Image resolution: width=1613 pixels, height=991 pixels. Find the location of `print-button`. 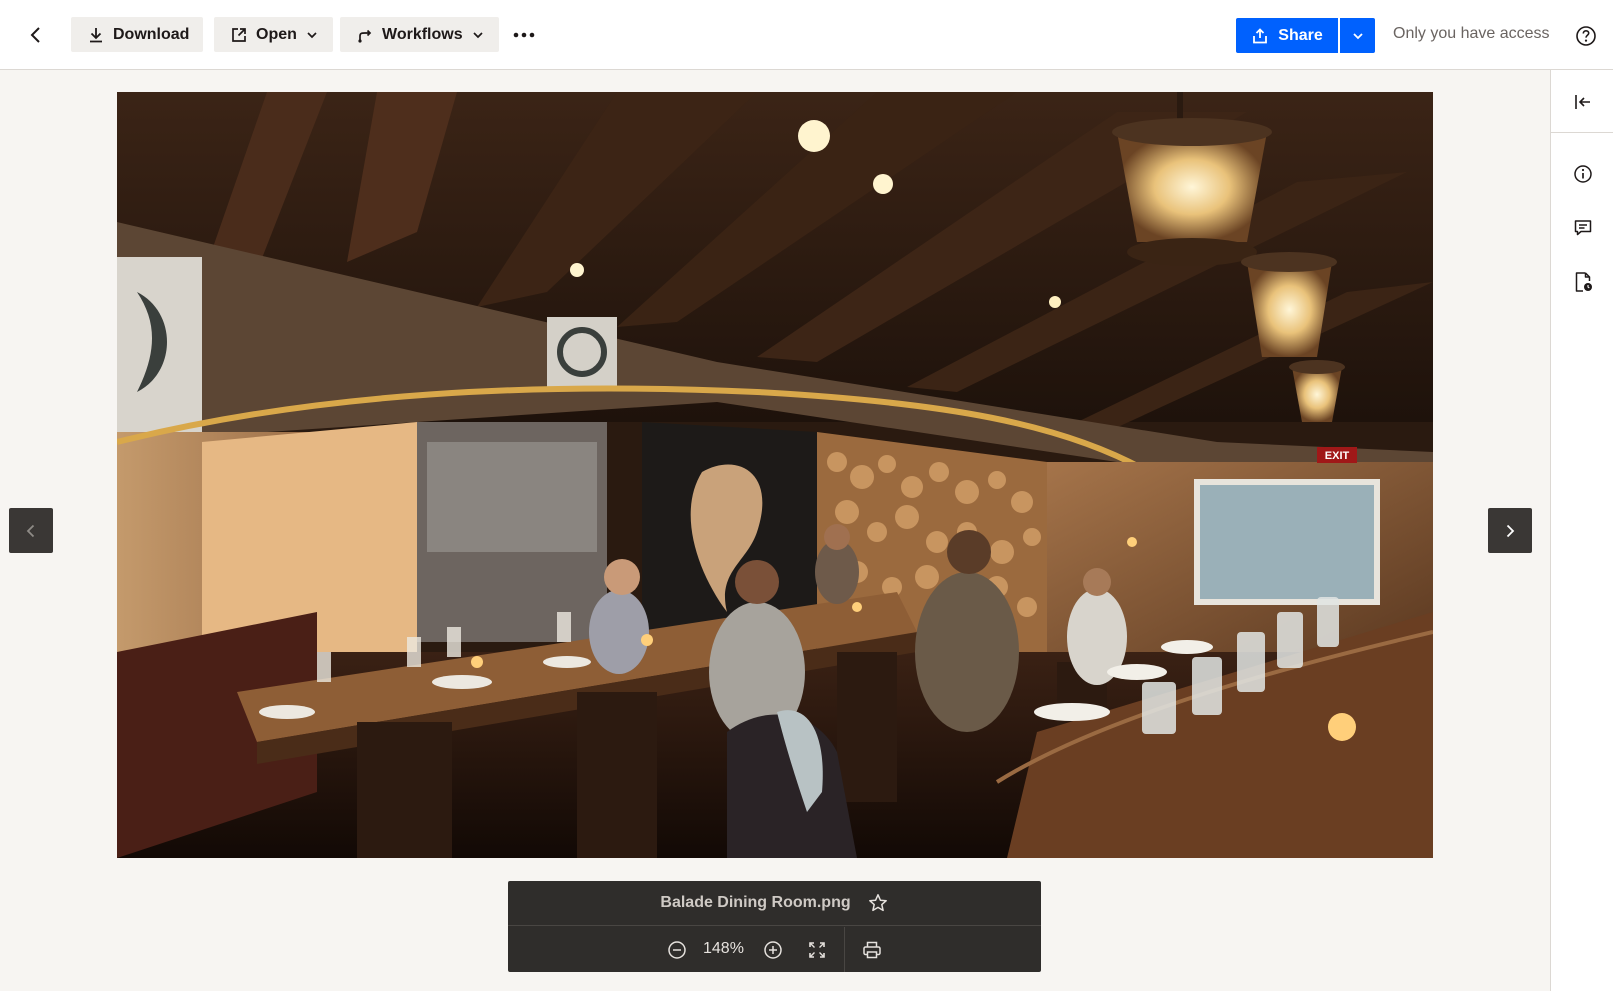

print-button is located at coordinates (872, 950).